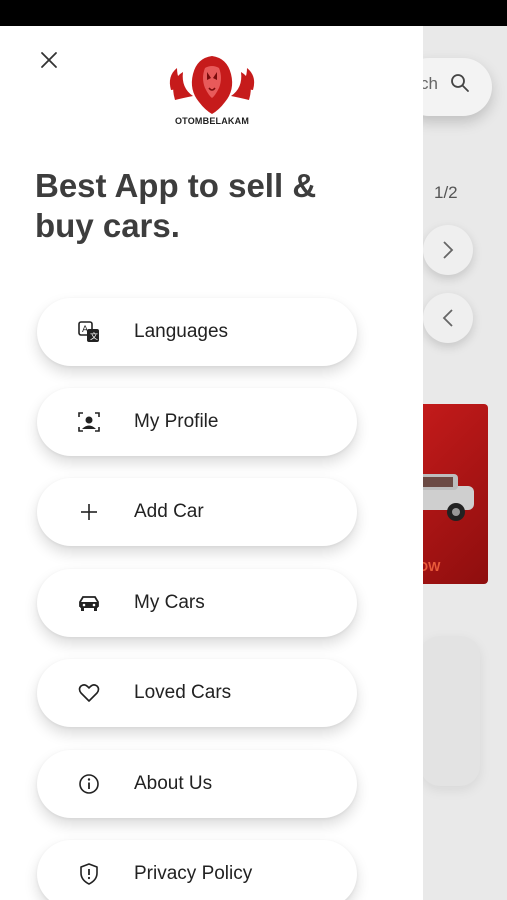 This screenshot has height=900, width=507. What do you see at coordinates (89, 693) in the screenshot?
I see `heart-icon` at bounding box center [89, 693].